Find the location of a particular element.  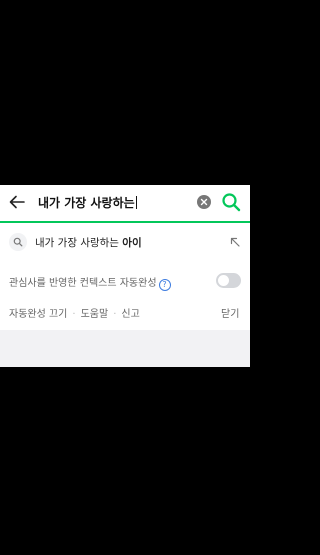

back-button is located at coordinates (17, 202).